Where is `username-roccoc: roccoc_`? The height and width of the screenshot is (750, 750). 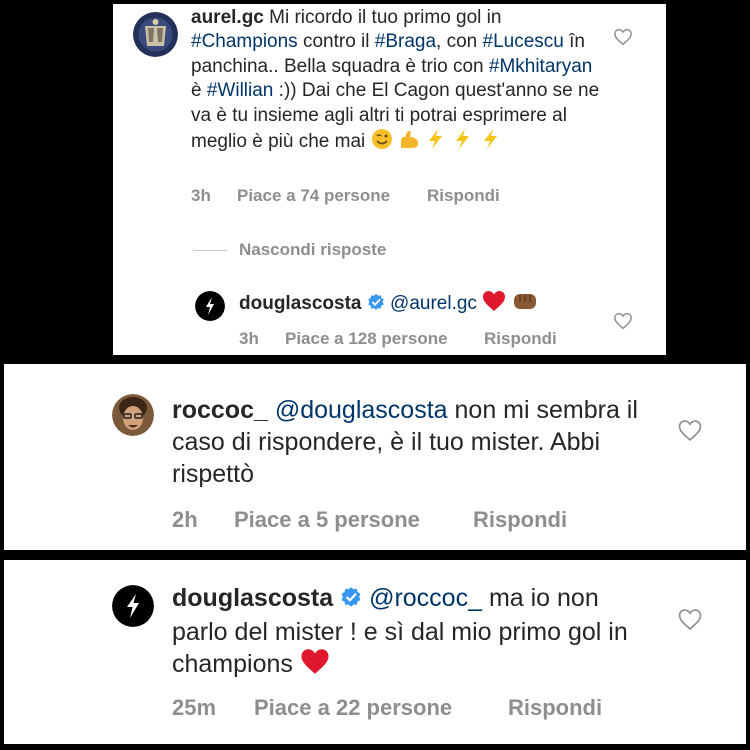 username-roccoc: roccoc_ is located at coordinates (220, 410).